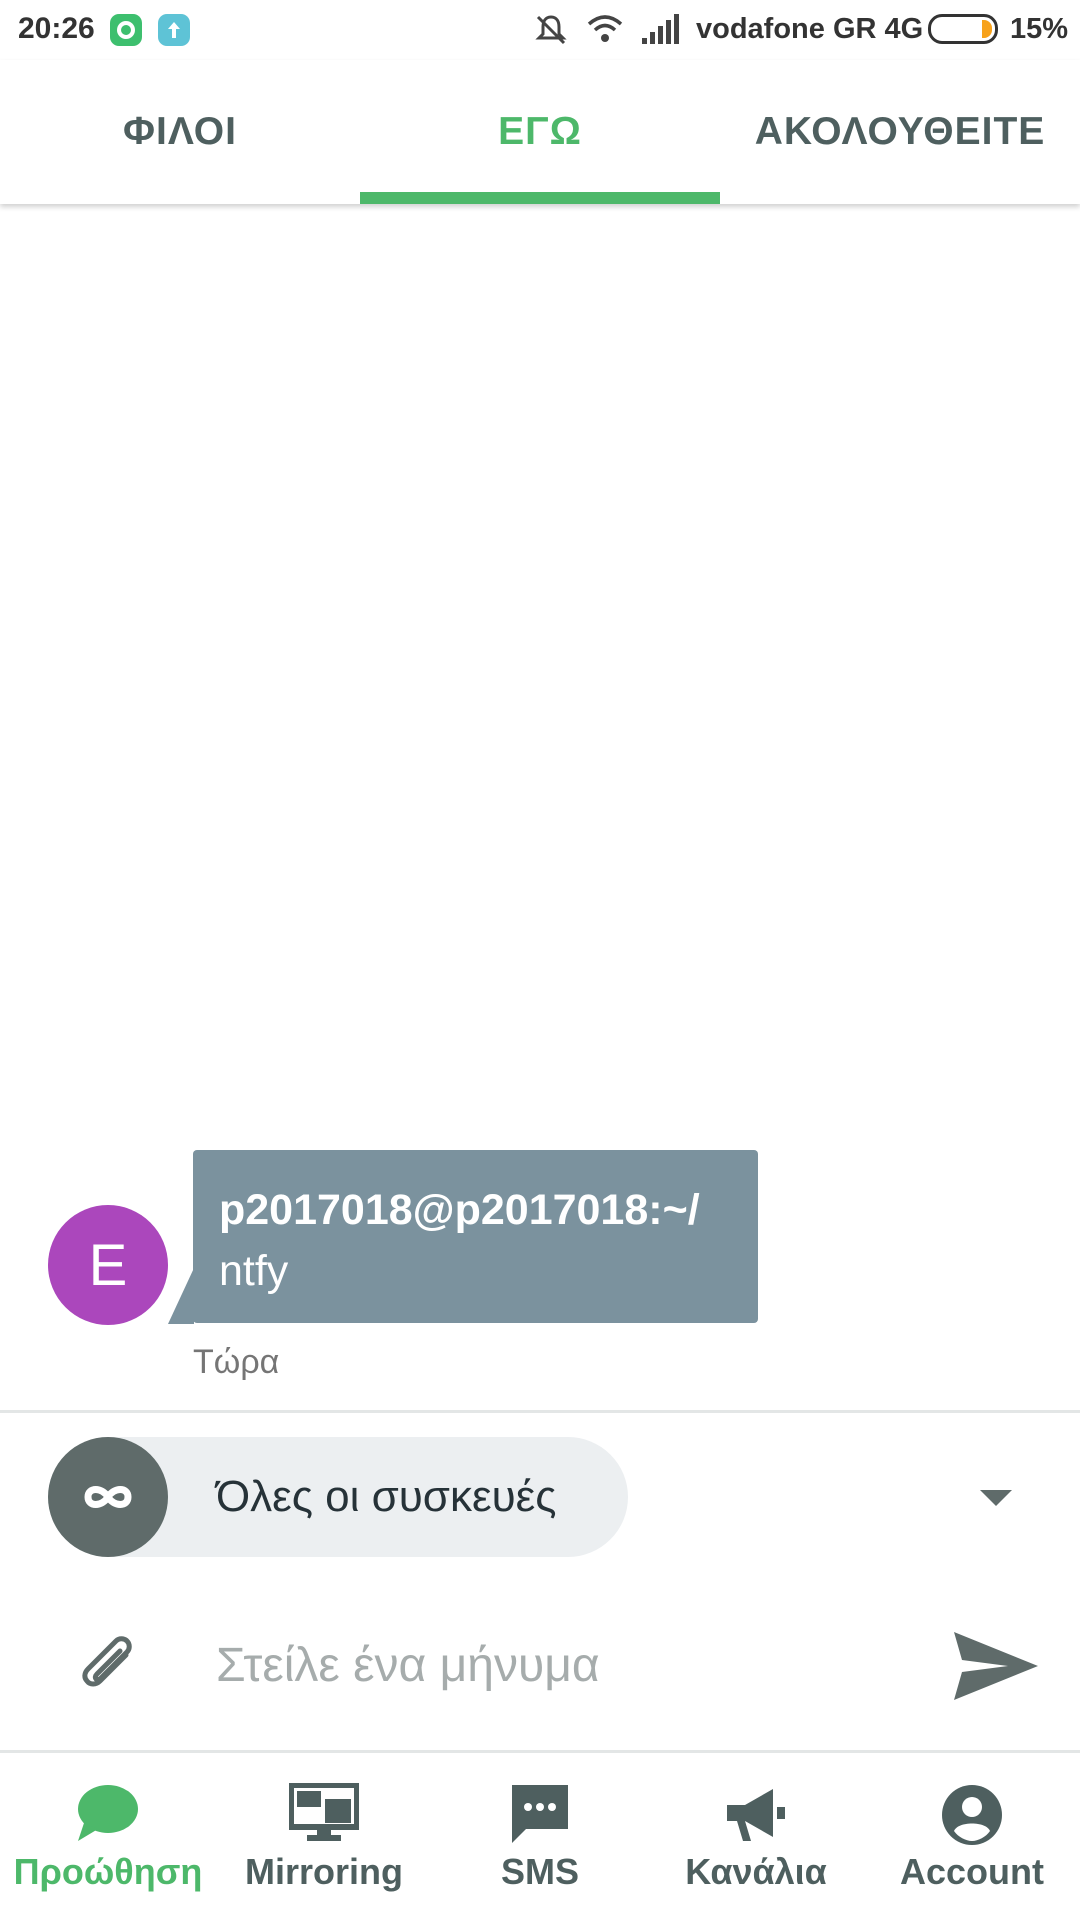  Describe the element at coordinates (540, 198) in the screenshot. I see `tab-indicator` at that location.